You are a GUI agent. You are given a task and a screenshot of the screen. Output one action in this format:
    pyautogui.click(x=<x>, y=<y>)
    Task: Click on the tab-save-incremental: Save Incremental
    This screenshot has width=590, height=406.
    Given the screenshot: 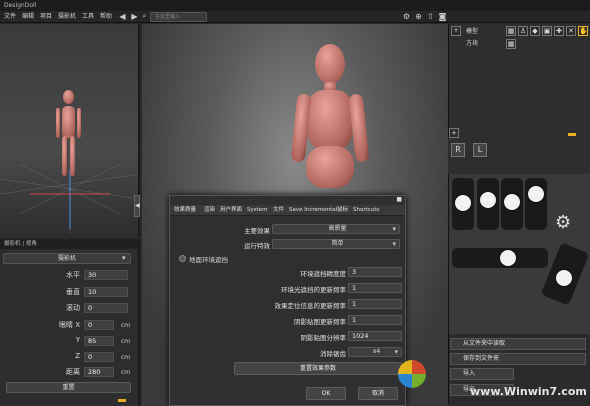 What is the action you would take?
    pyautogui.click(x=313, y=210)
    